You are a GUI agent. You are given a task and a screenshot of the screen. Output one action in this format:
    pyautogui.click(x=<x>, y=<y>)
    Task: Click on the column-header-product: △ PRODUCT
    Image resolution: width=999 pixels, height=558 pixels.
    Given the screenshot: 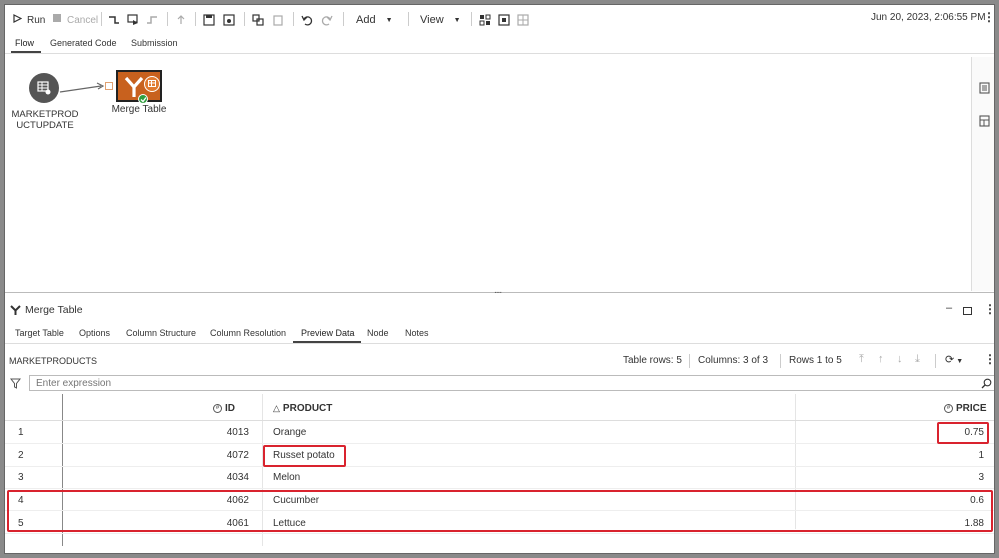 What is the action you would take?
    pyautogui.click(x=302, y=408)
    